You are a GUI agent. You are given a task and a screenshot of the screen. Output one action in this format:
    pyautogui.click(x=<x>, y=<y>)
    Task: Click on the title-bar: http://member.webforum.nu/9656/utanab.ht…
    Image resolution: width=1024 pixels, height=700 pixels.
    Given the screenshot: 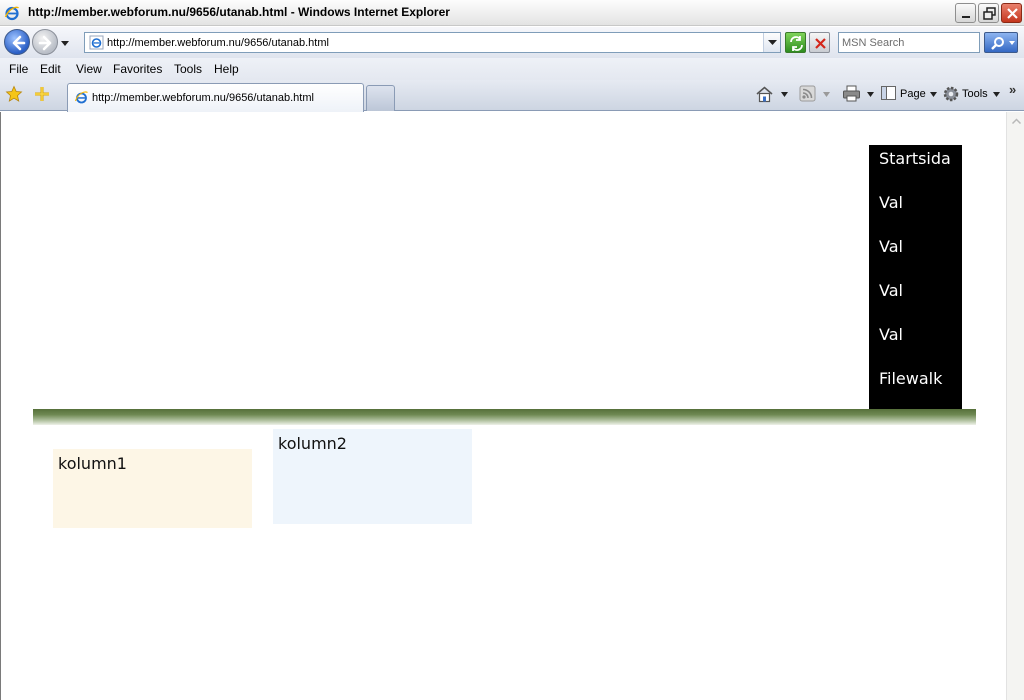 What is the action you would take?
    pyautogui.click(x=512, y=13)
    